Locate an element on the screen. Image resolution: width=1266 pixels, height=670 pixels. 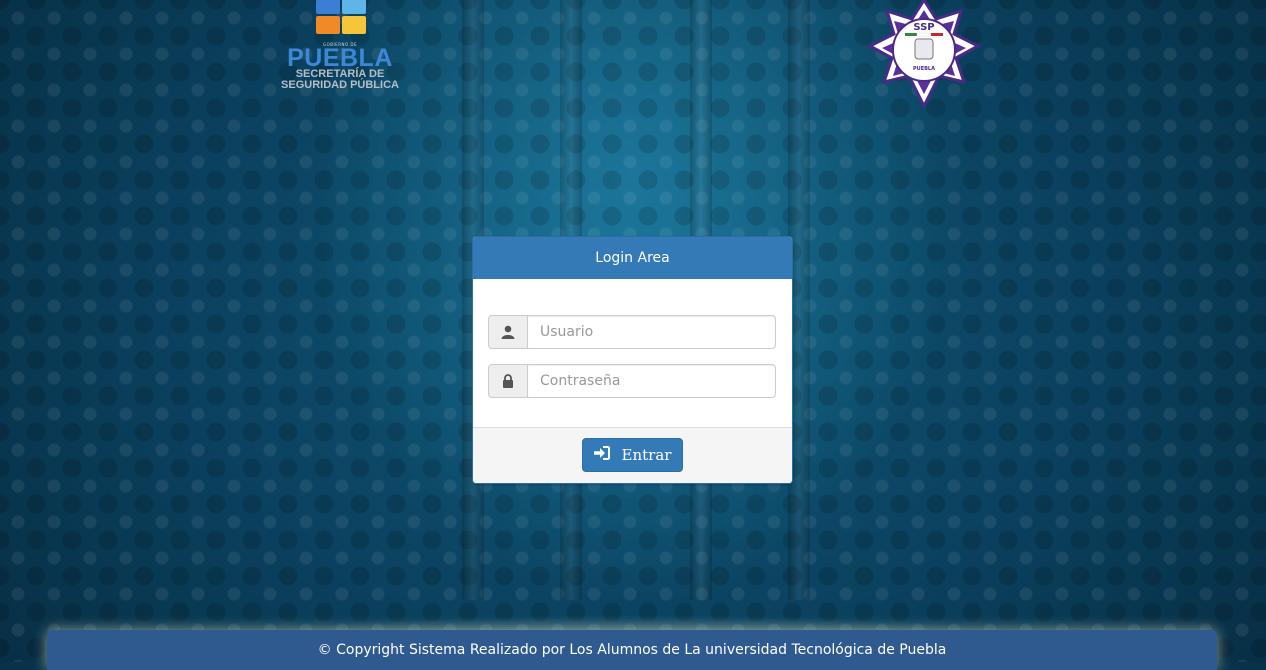
badge-bottom-text: PUEBLA is located at coordinates (924, 69).